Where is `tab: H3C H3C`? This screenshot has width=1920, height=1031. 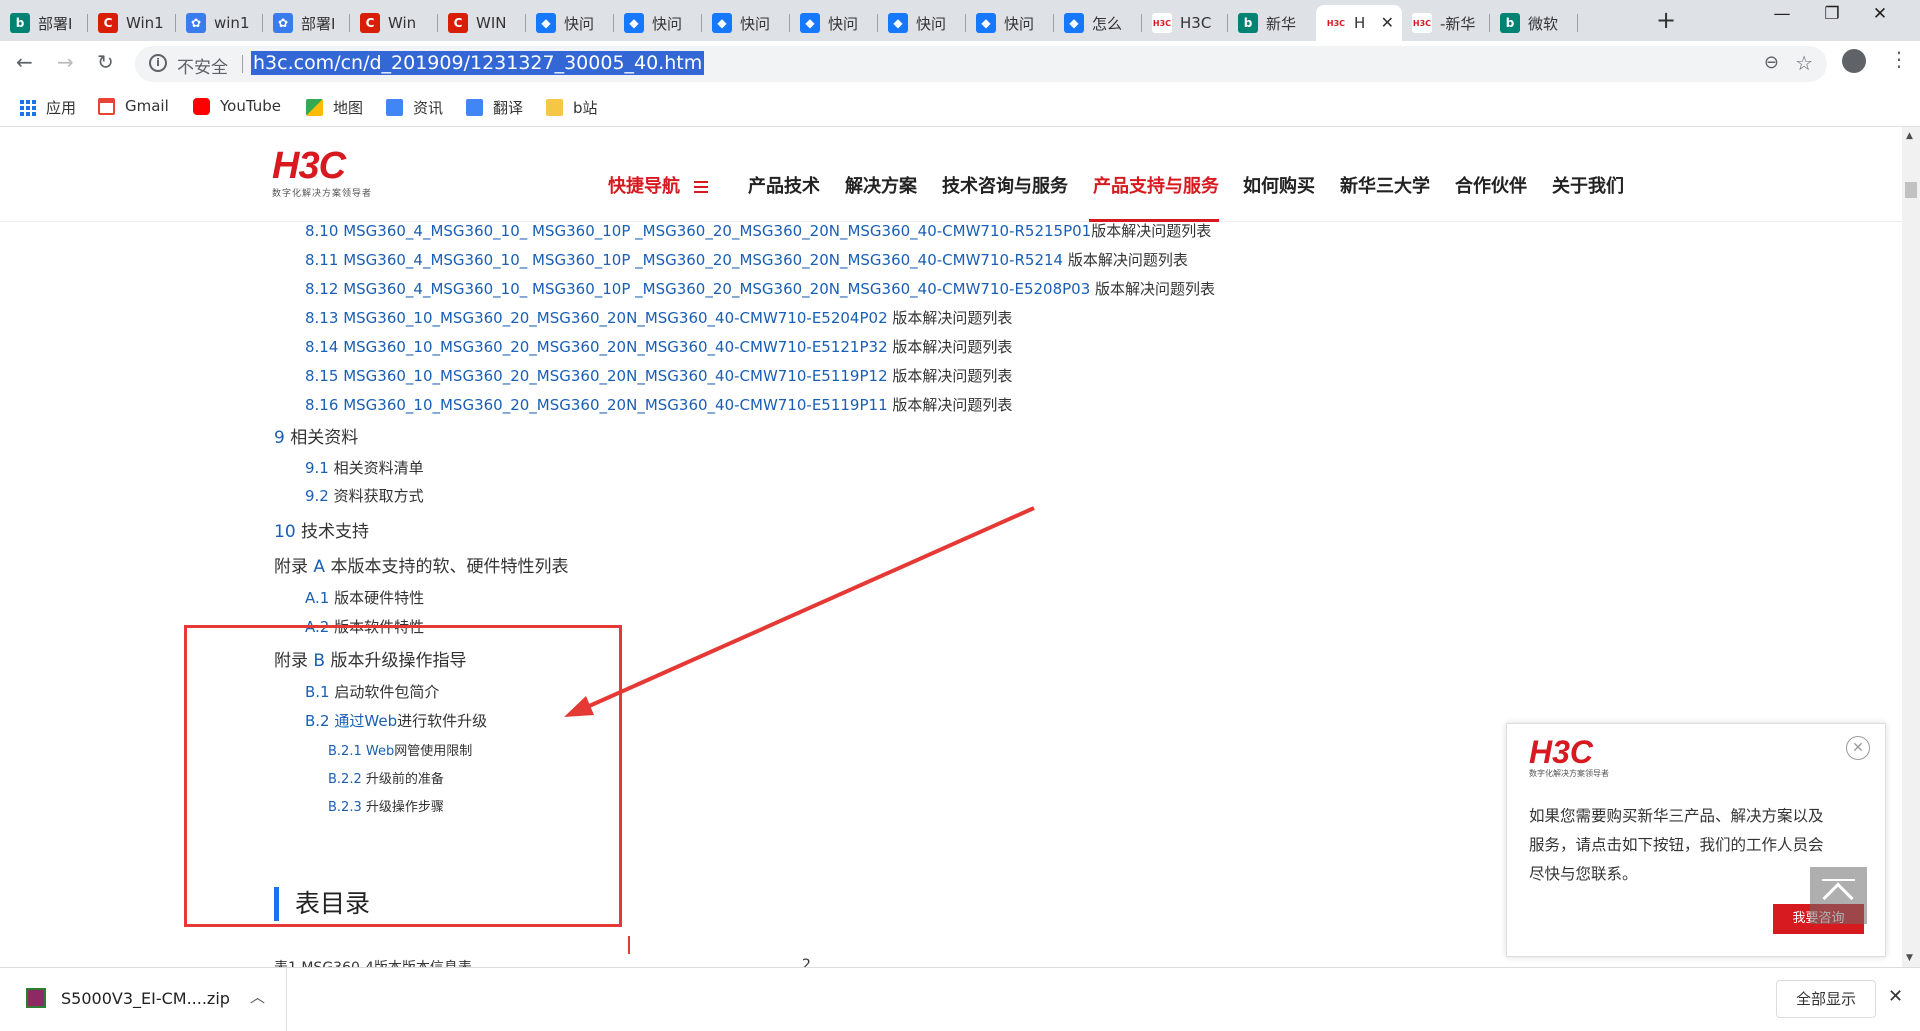 tab: H3C H3C is located at coordinates (1185, 23).